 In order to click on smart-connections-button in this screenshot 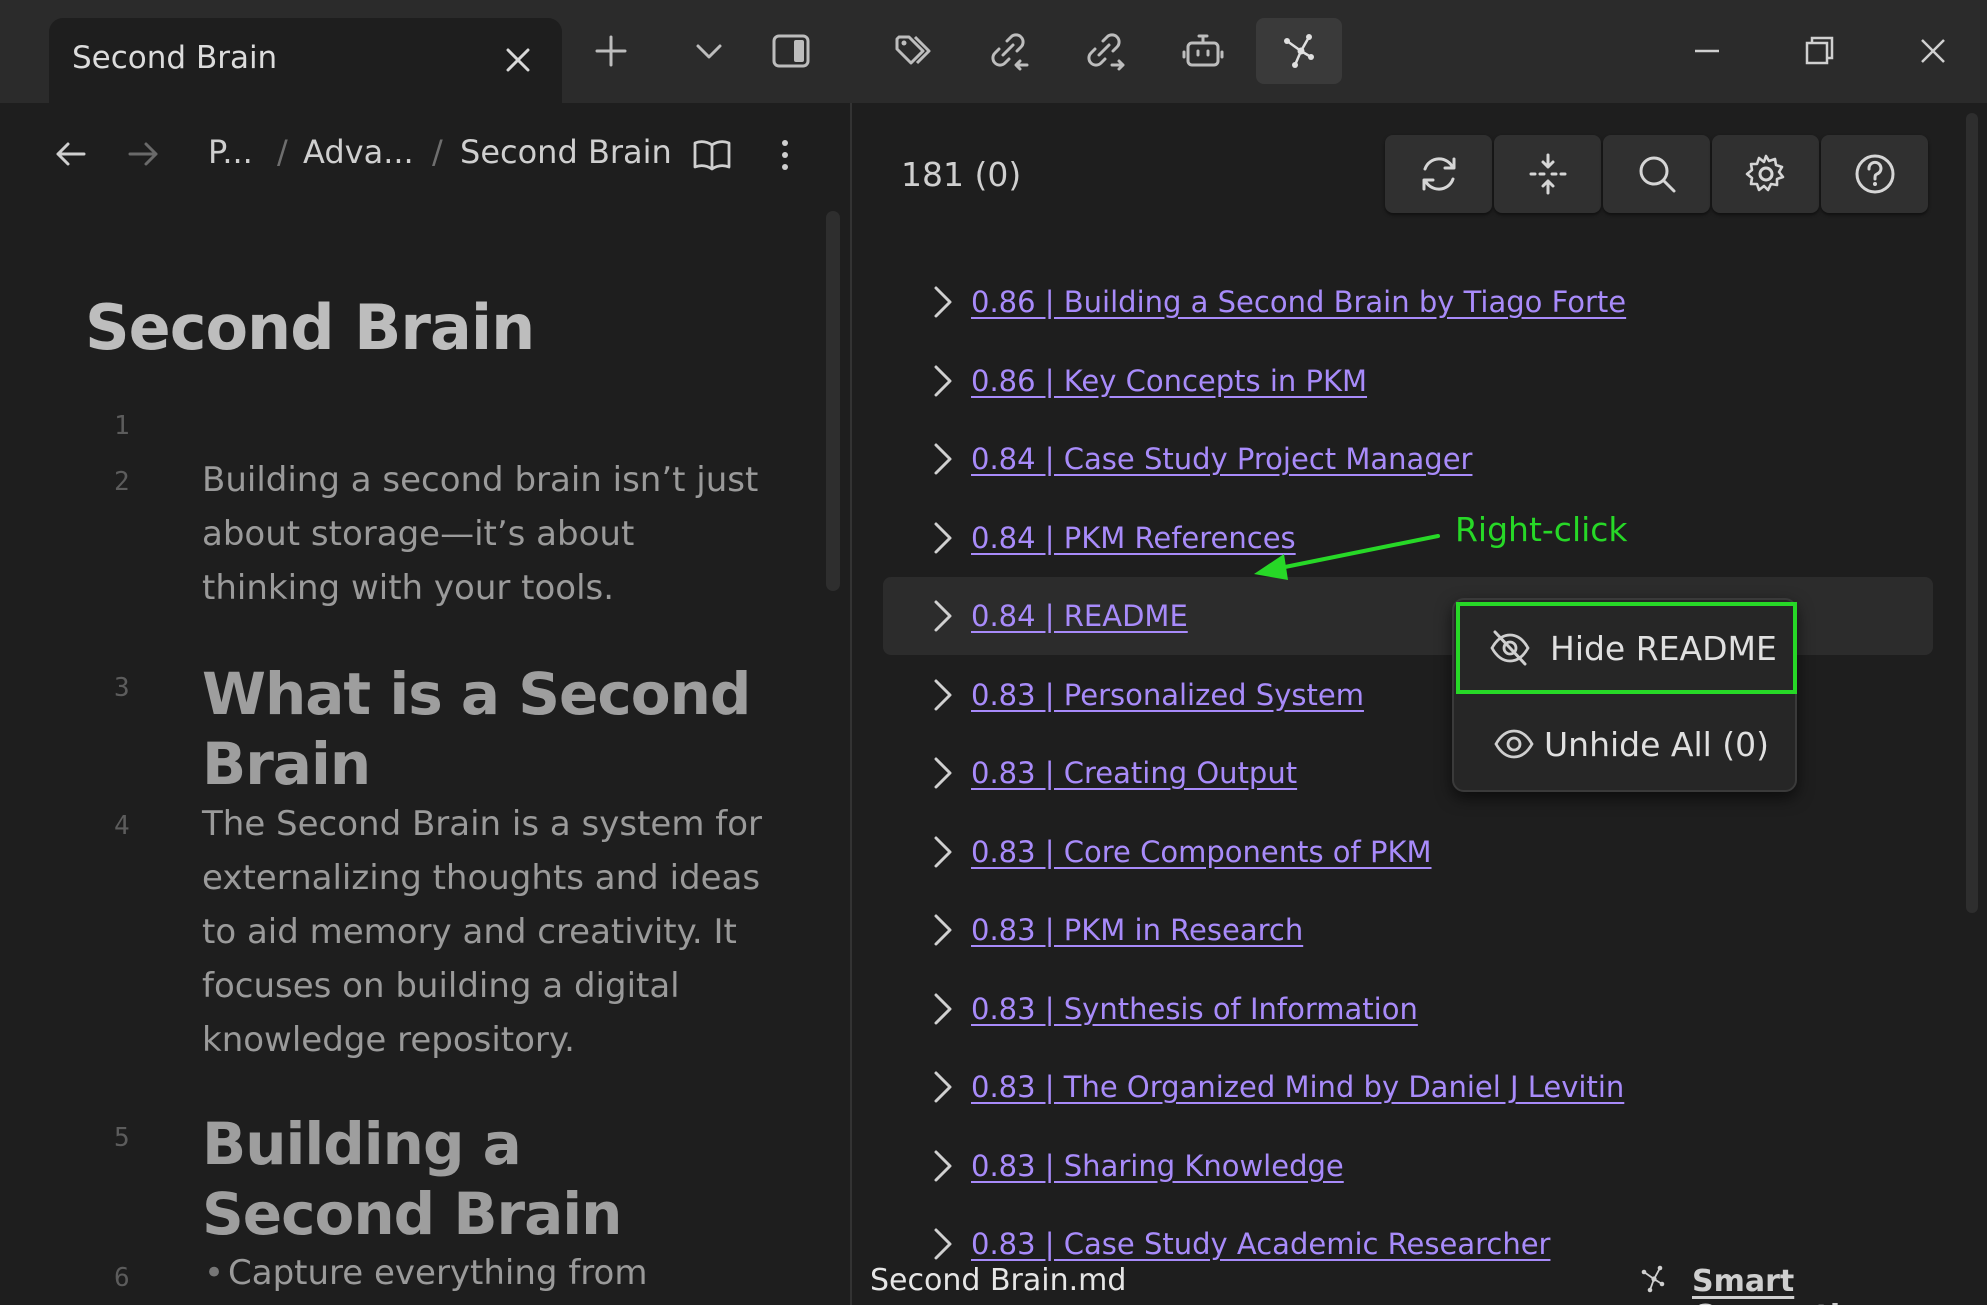, I will do `click(1299, 51)`.